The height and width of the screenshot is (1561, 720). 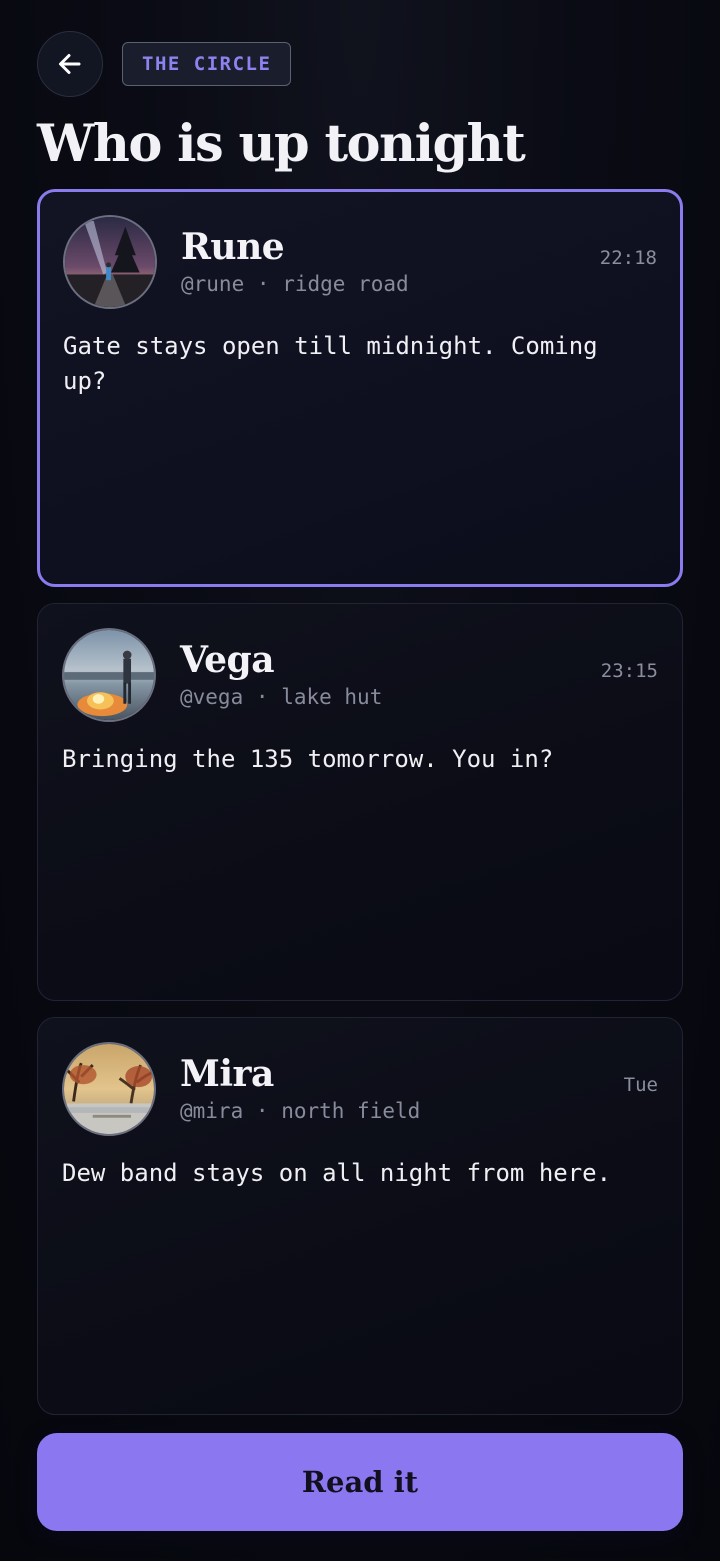 I want to click on back-button, so click(x=70, y=64).